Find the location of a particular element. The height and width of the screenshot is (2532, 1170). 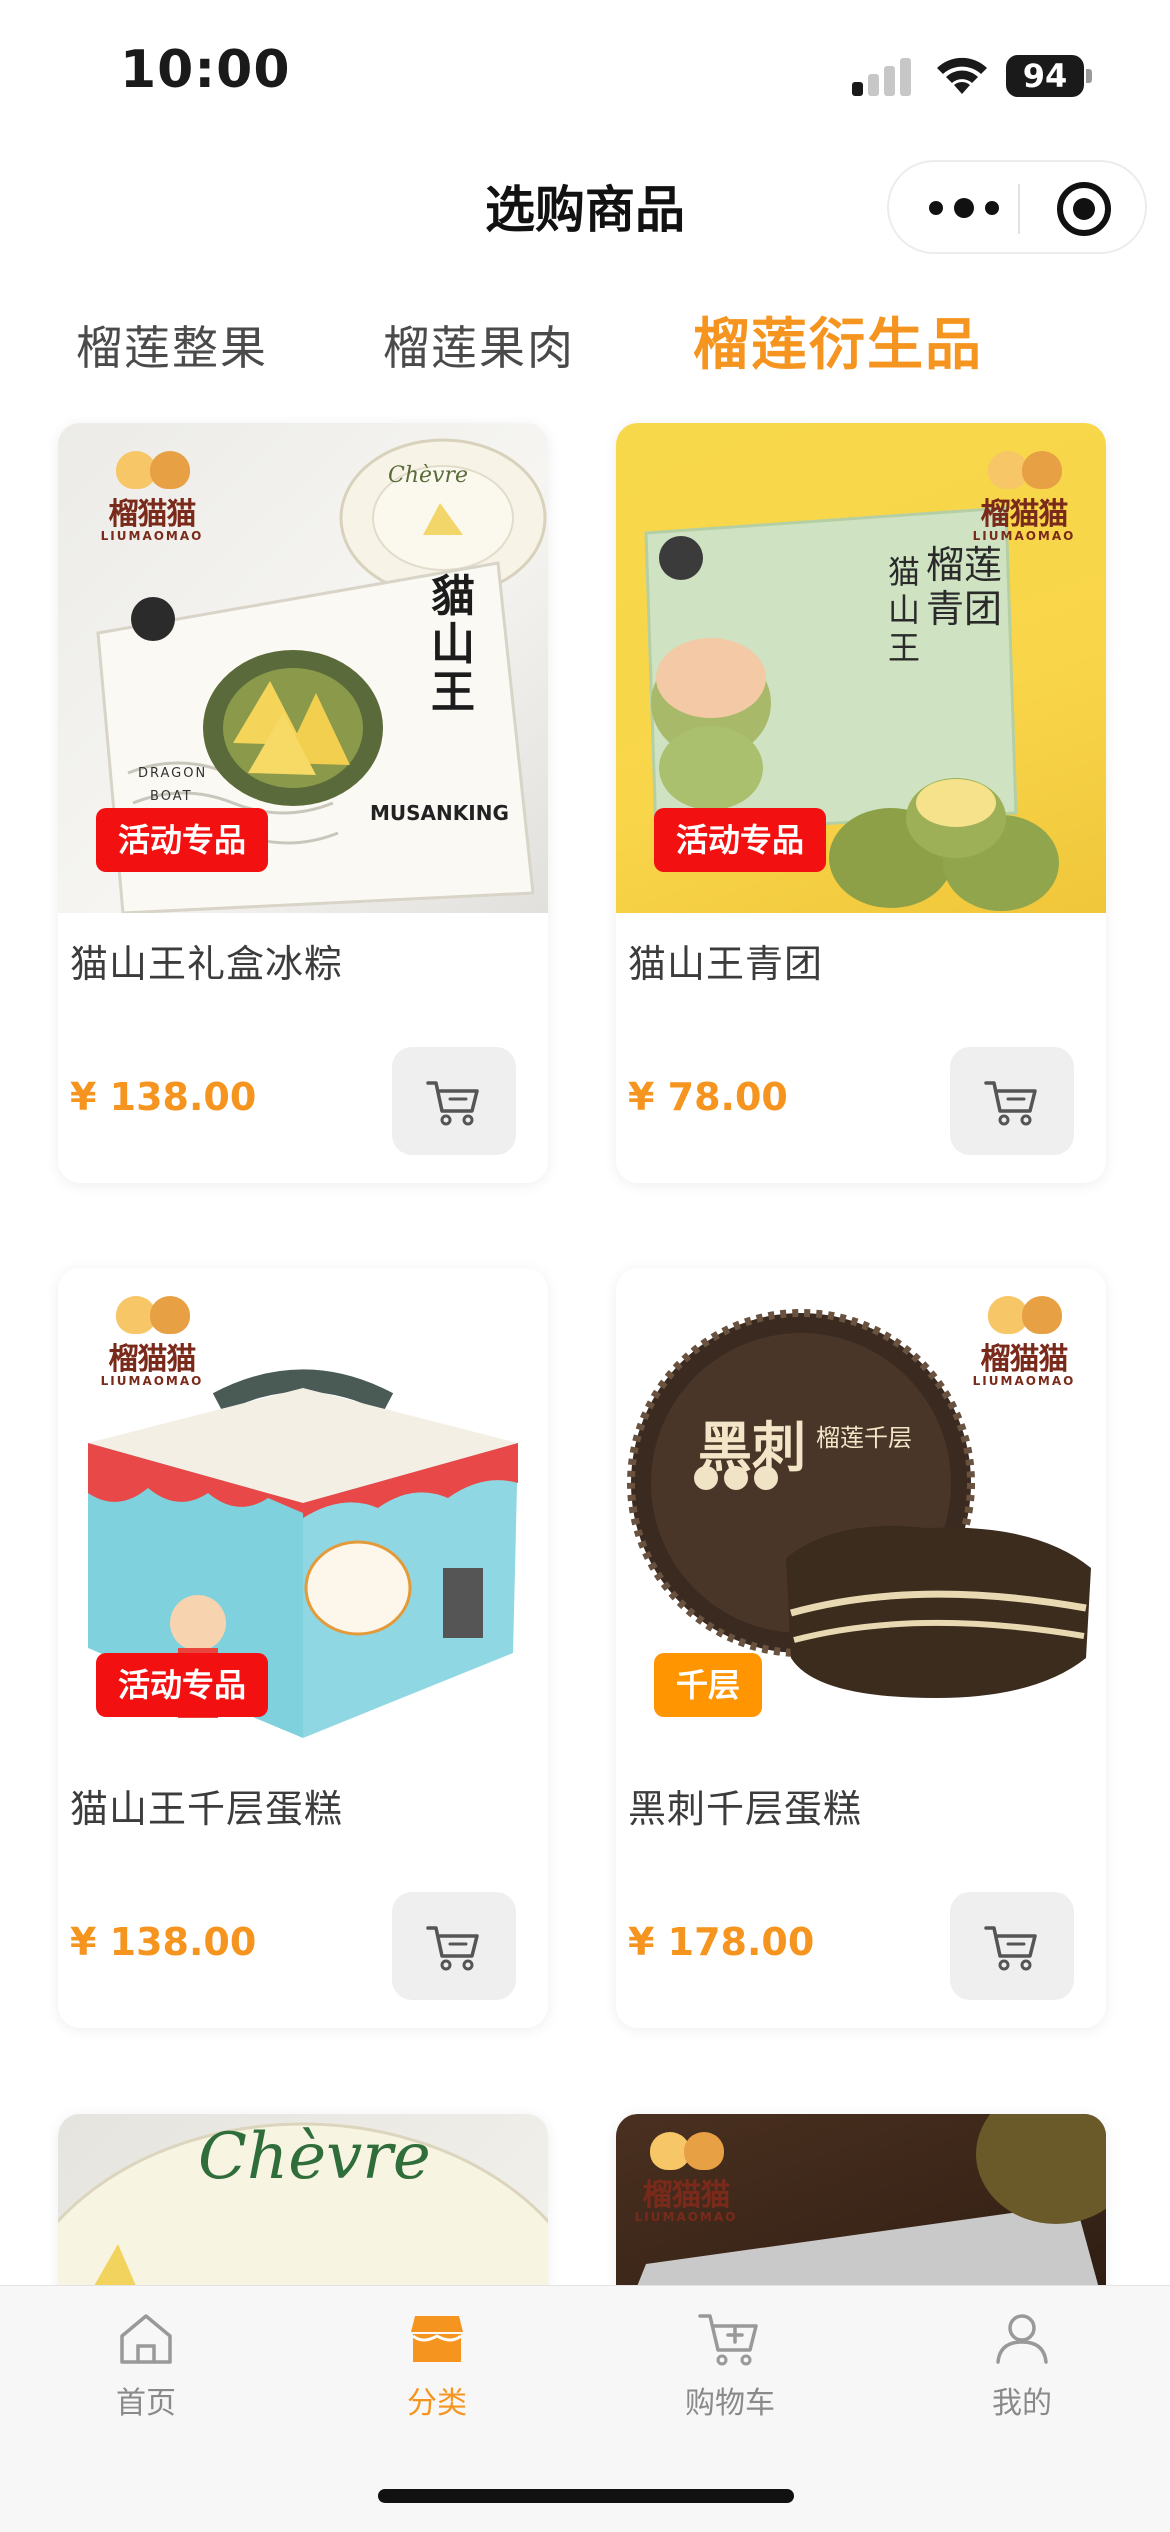

tabbar-category: 分类 is located at coordinates (437, 2383).